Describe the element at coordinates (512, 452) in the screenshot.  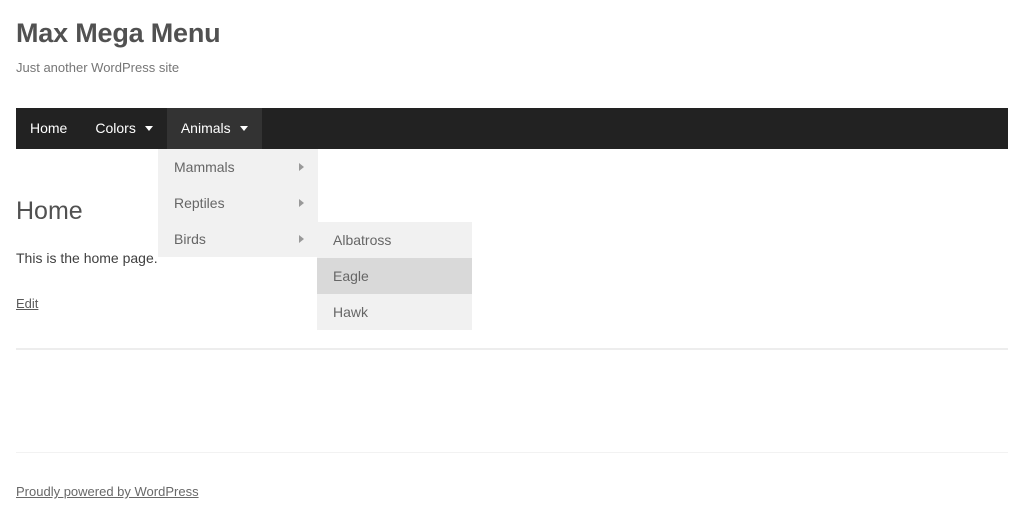
I see `content-divider-bottom` at that location.